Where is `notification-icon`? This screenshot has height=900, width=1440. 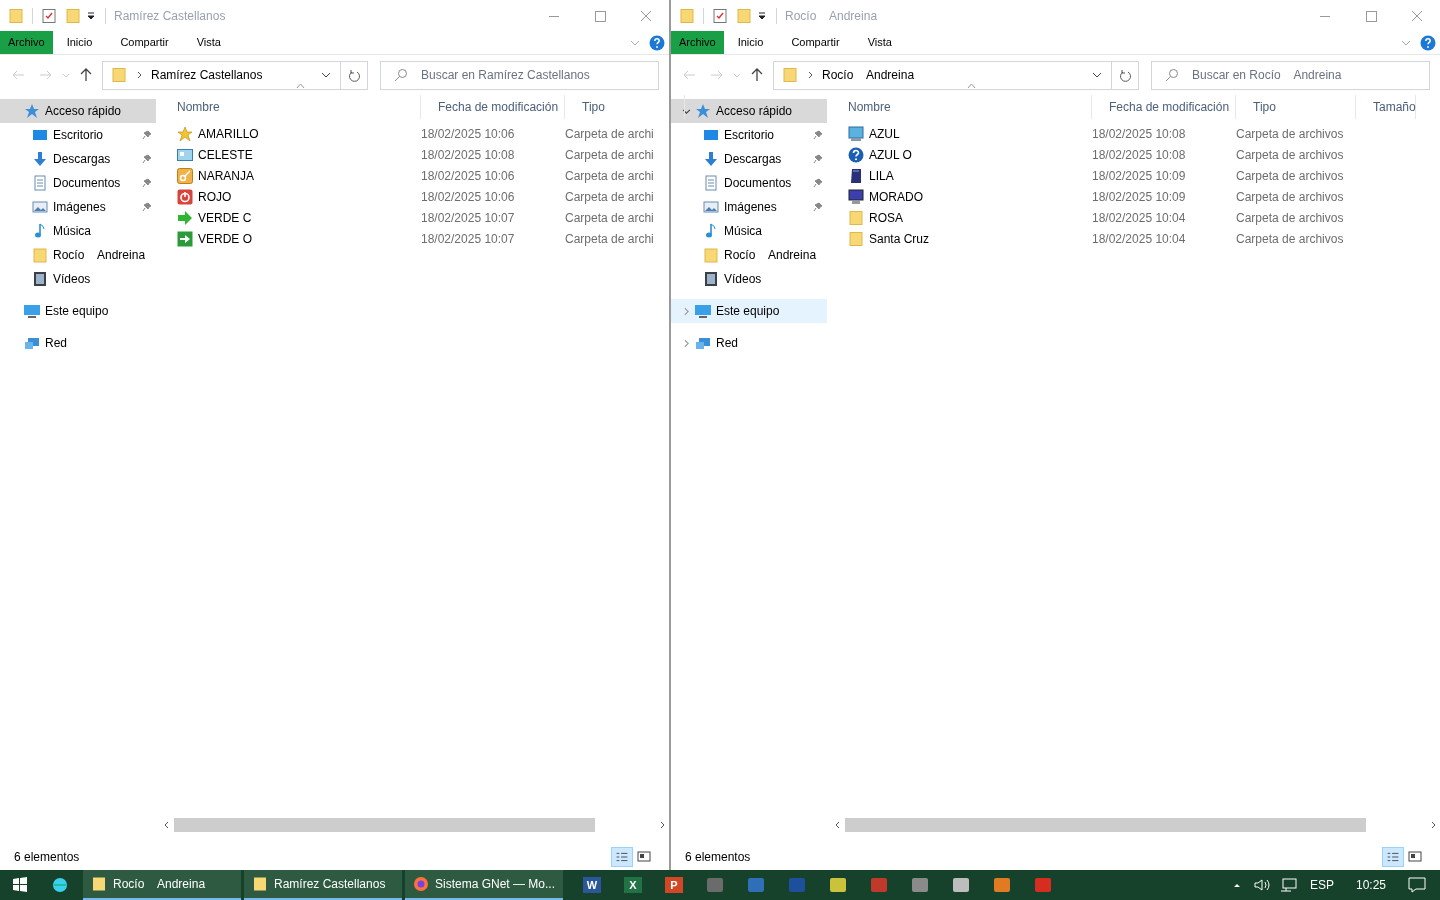
notification-icon is located at coordinates (1417, 885).